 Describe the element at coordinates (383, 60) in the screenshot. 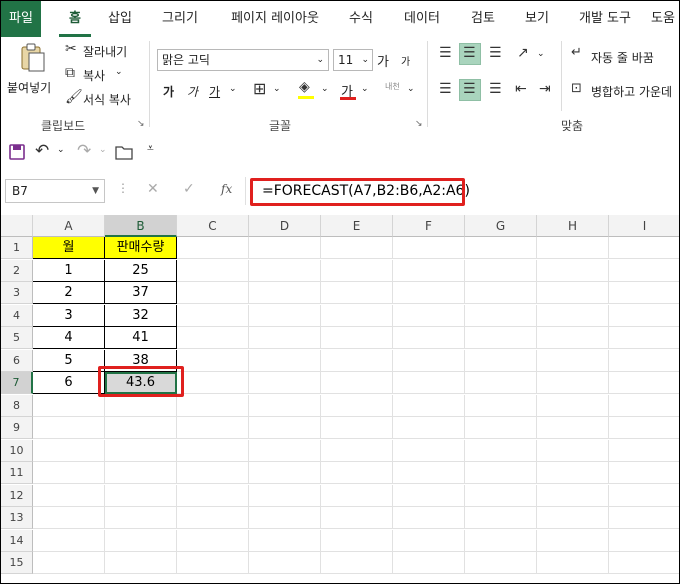

I see `increase-font-button: 가` at that location.